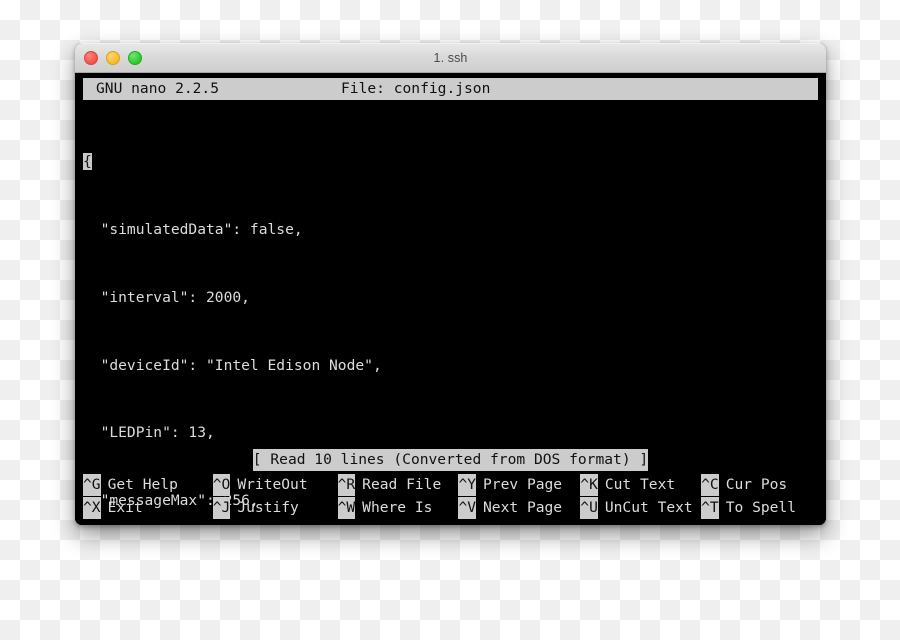  I want to click on shortcut-cur-pos: ^C Cur Pos, so click(760, 484).